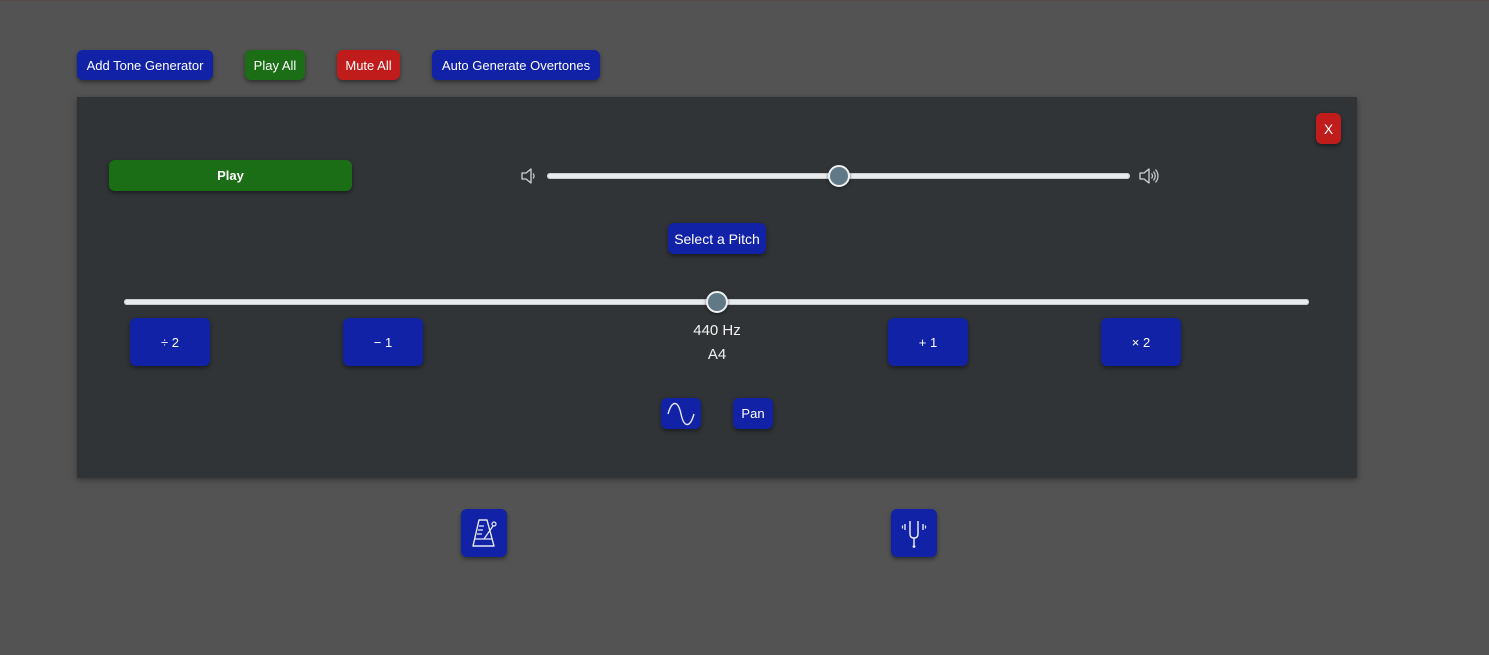 The width and height of the screenshot is (1489, 655). What do you see at coordinates (368, 65) in the screenshot?
I see `mute-all-button: Mute All` at bounding box center [368, 65].